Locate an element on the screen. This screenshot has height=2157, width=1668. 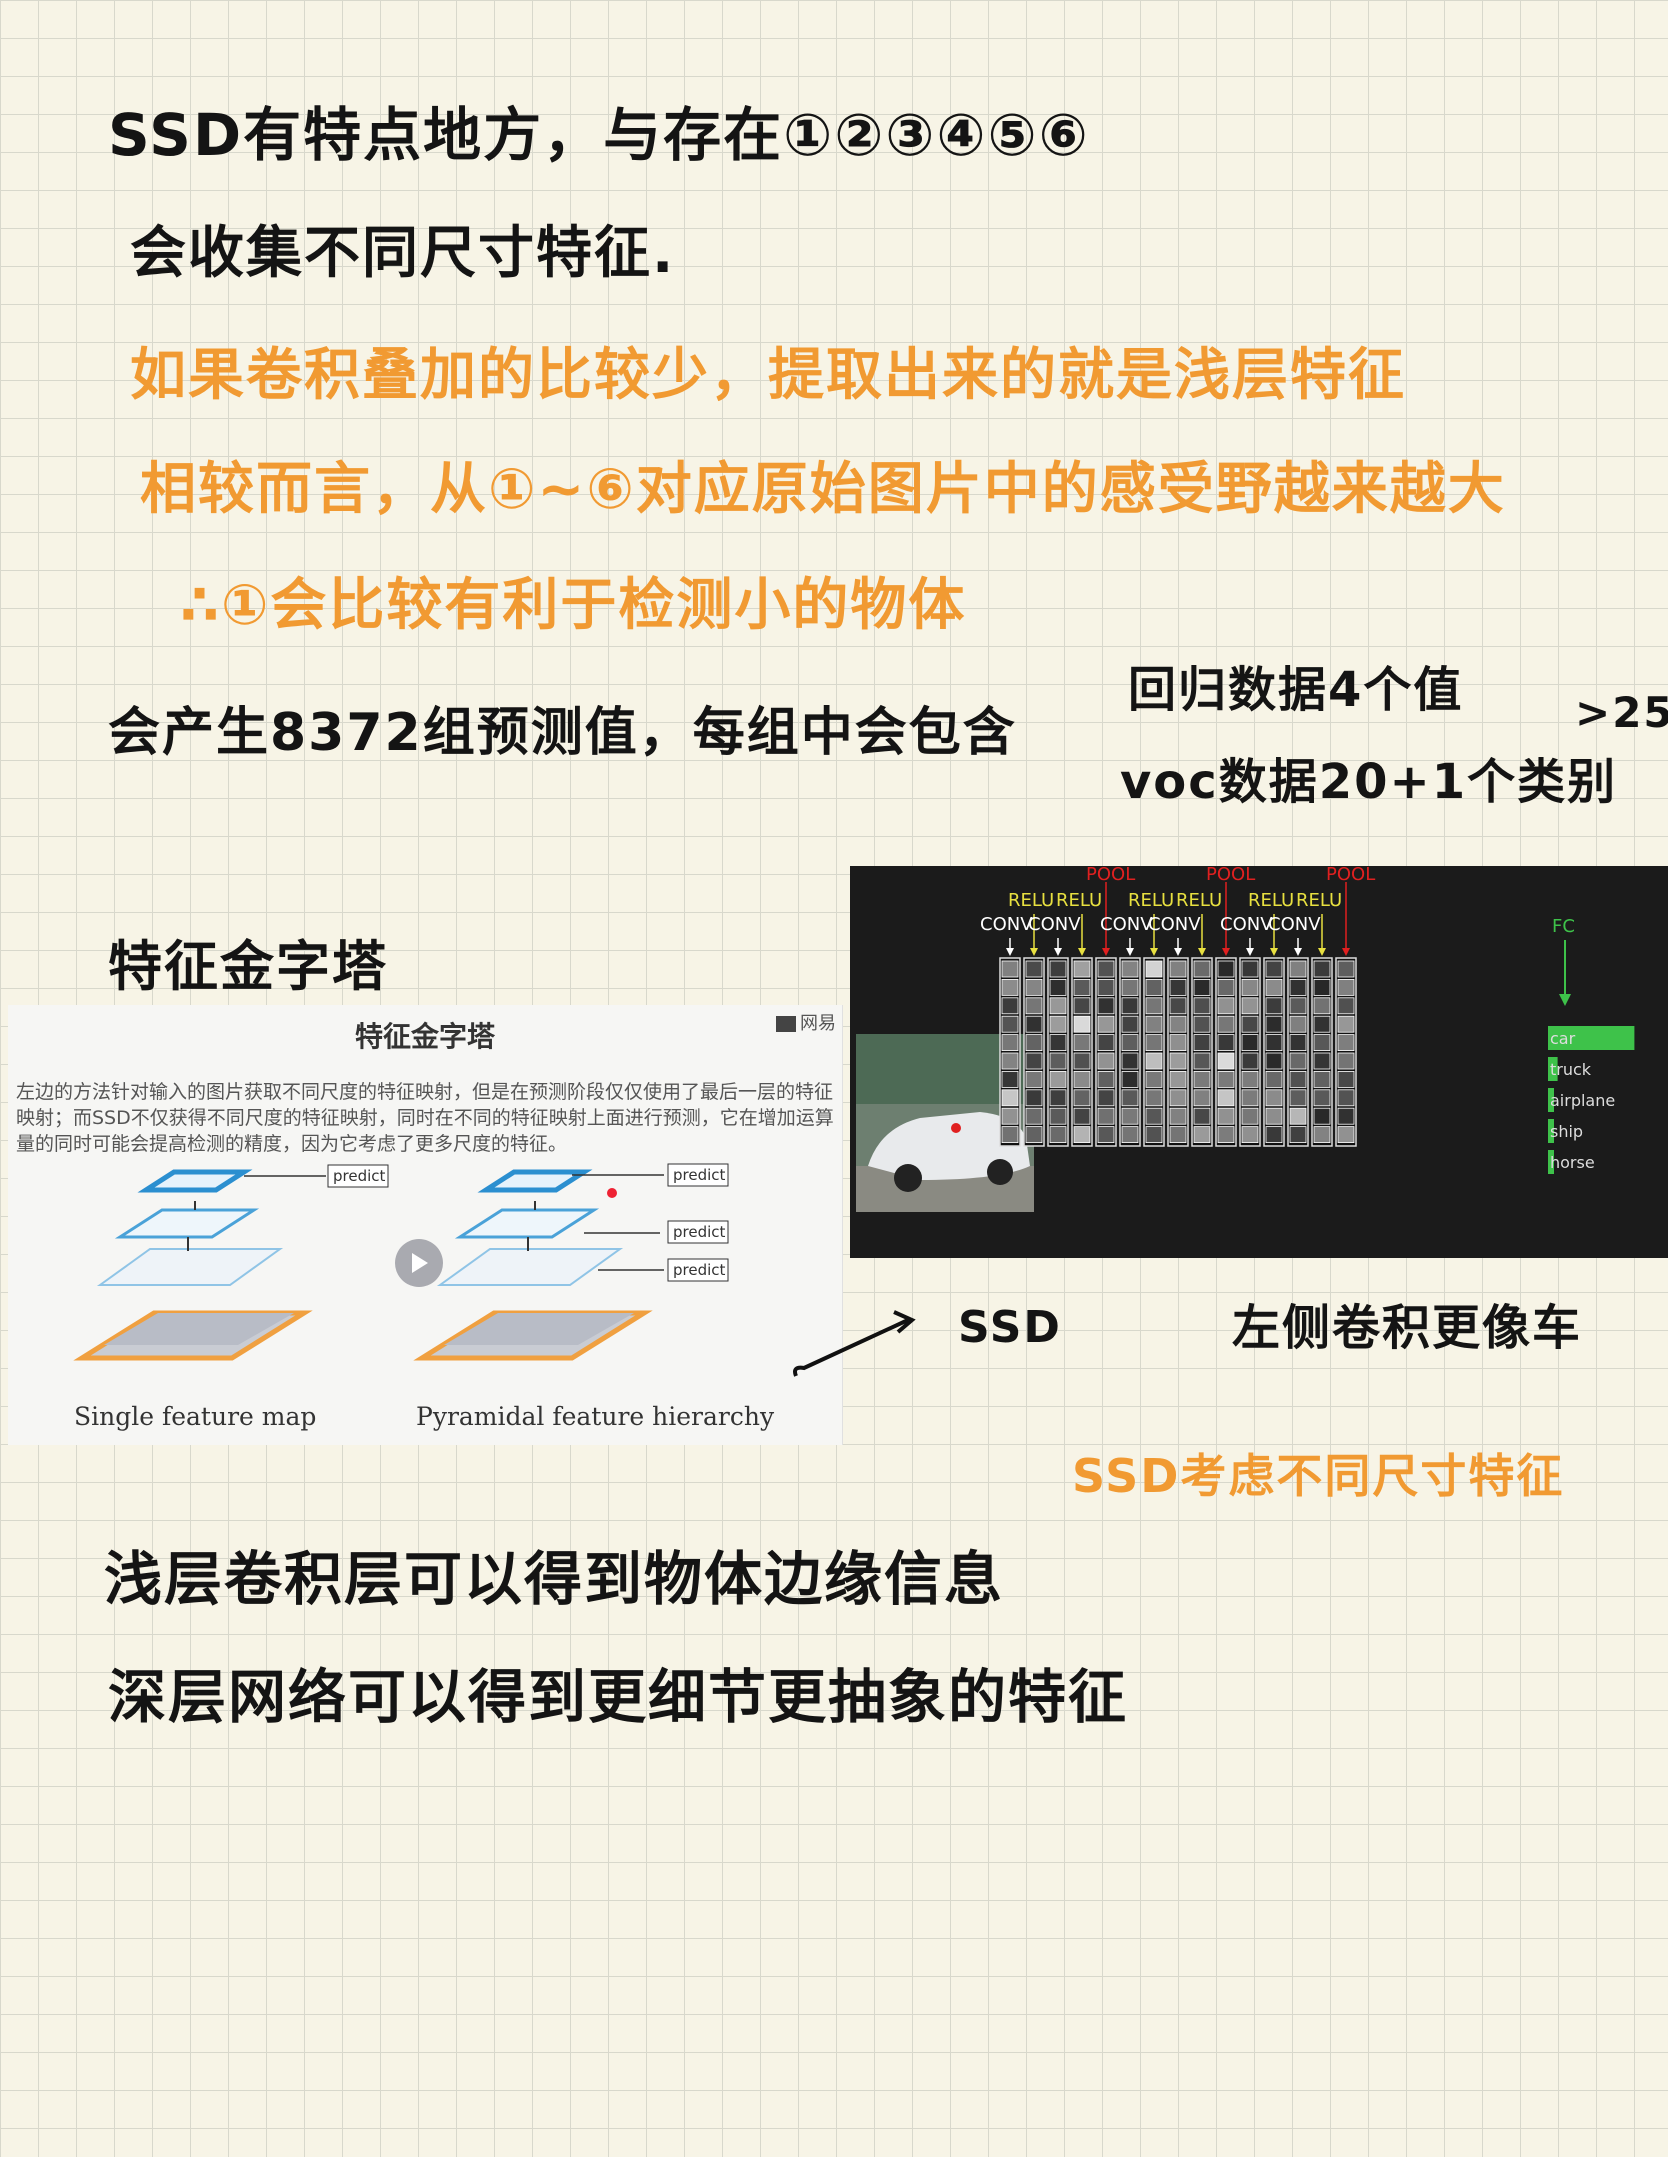
note-line-receptive-field: 相较而言，从①~⑥对应原始图片中的感受野越来越大 is located at coordinates (823, 489).